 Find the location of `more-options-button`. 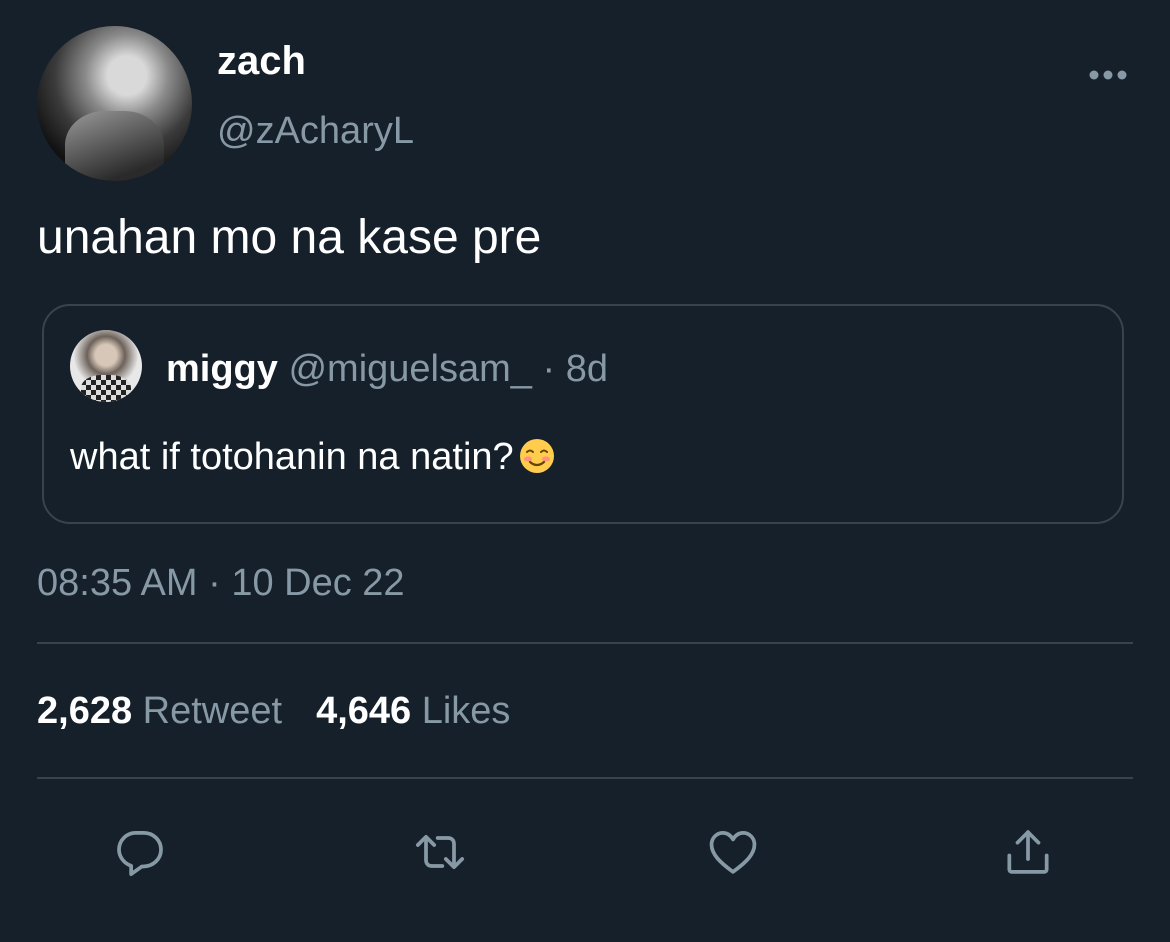

more-options-button is located at coordinates (1108, 75).